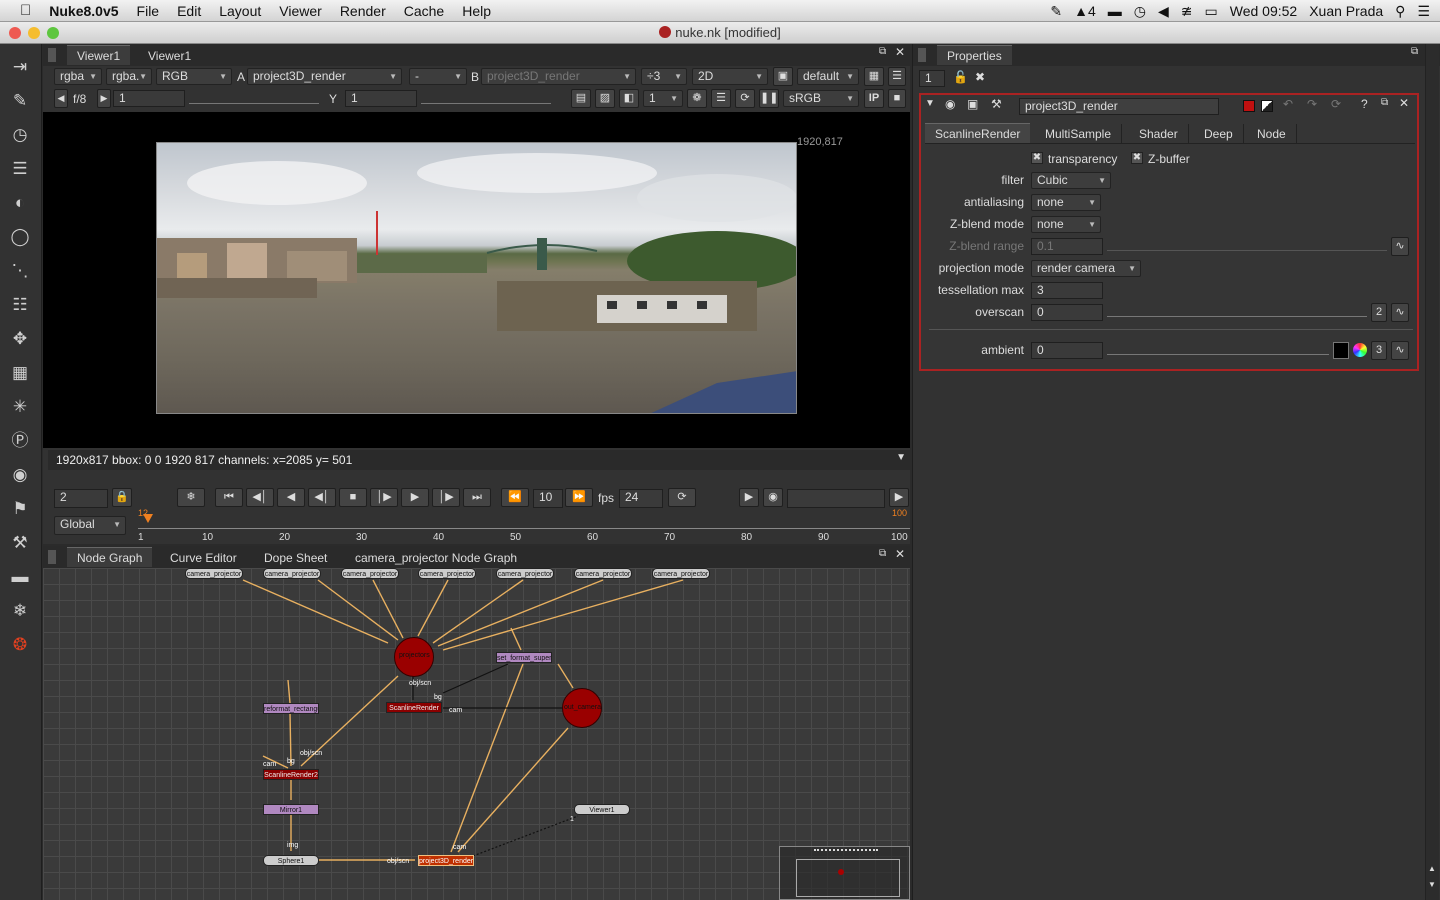  Describe the element at coordinates (300, 11) in the screenshot. I see `menu-viewer: Viewer` at that location.